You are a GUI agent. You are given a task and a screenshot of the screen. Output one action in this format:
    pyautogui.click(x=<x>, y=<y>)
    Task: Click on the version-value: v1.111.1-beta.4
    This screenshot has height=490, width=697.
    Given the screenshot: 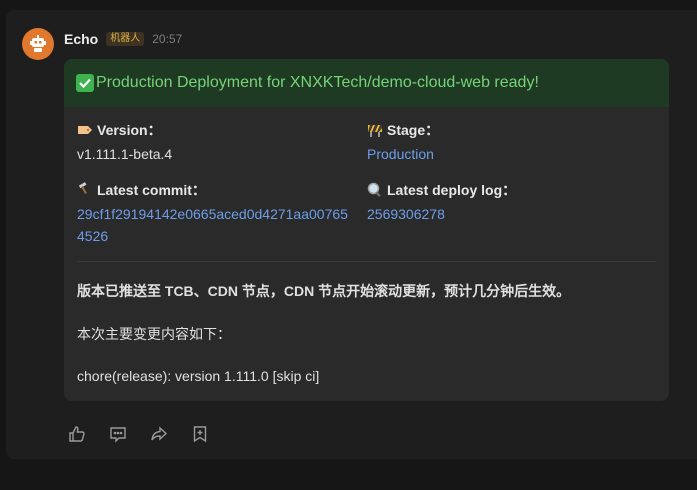 What is the action you would take?
    pyautogui.click(x=125, y=154)
    